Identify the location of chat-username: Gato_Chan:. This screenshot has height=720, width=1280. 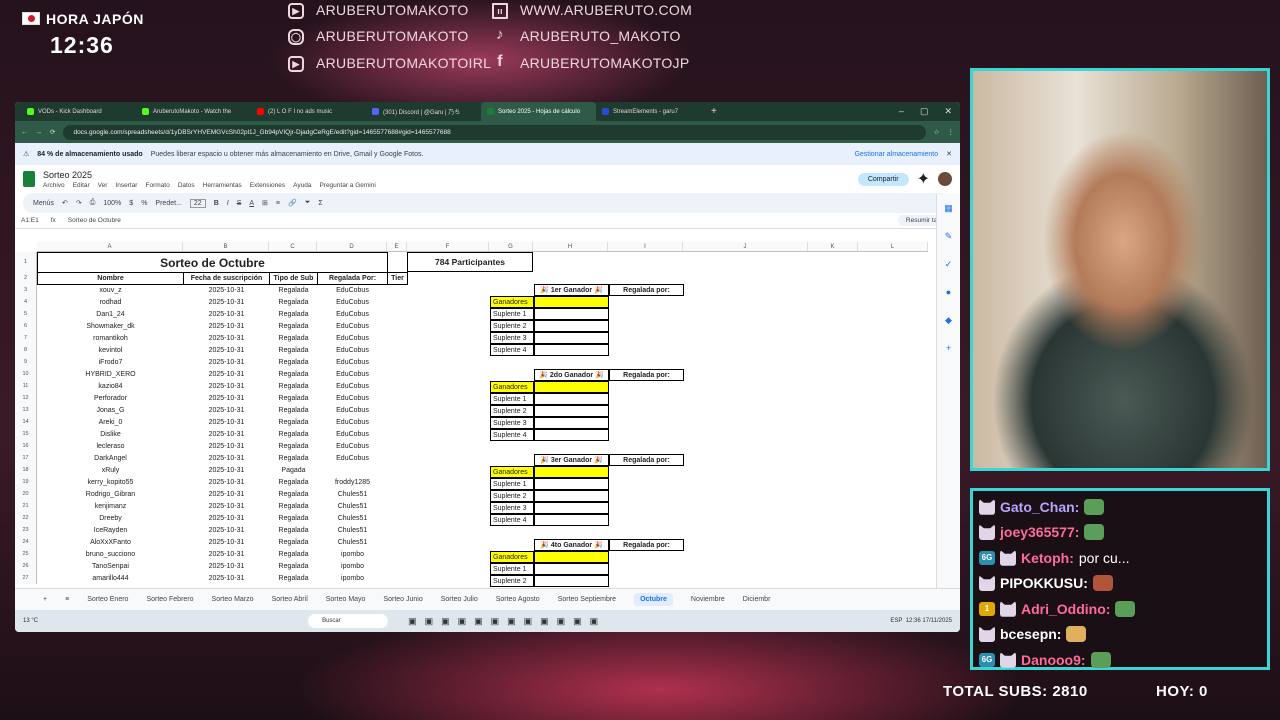
(1039, 507).